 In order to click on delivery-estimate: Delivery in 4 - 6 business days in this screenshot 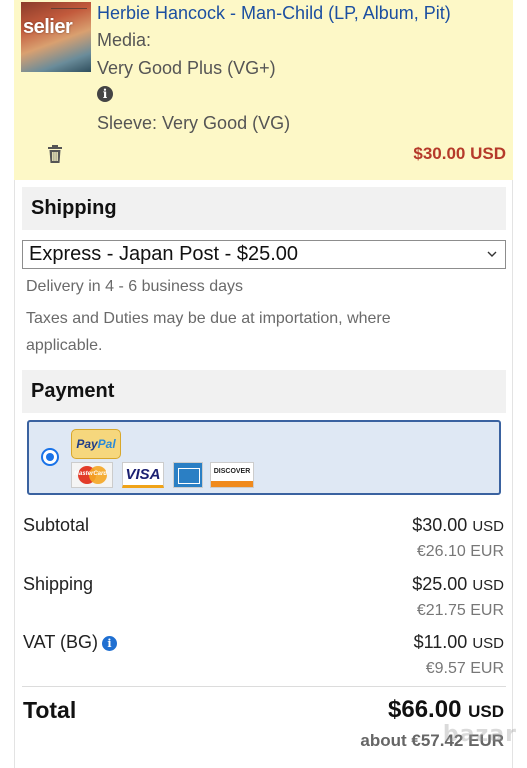, I will do `click(134, 286)`.